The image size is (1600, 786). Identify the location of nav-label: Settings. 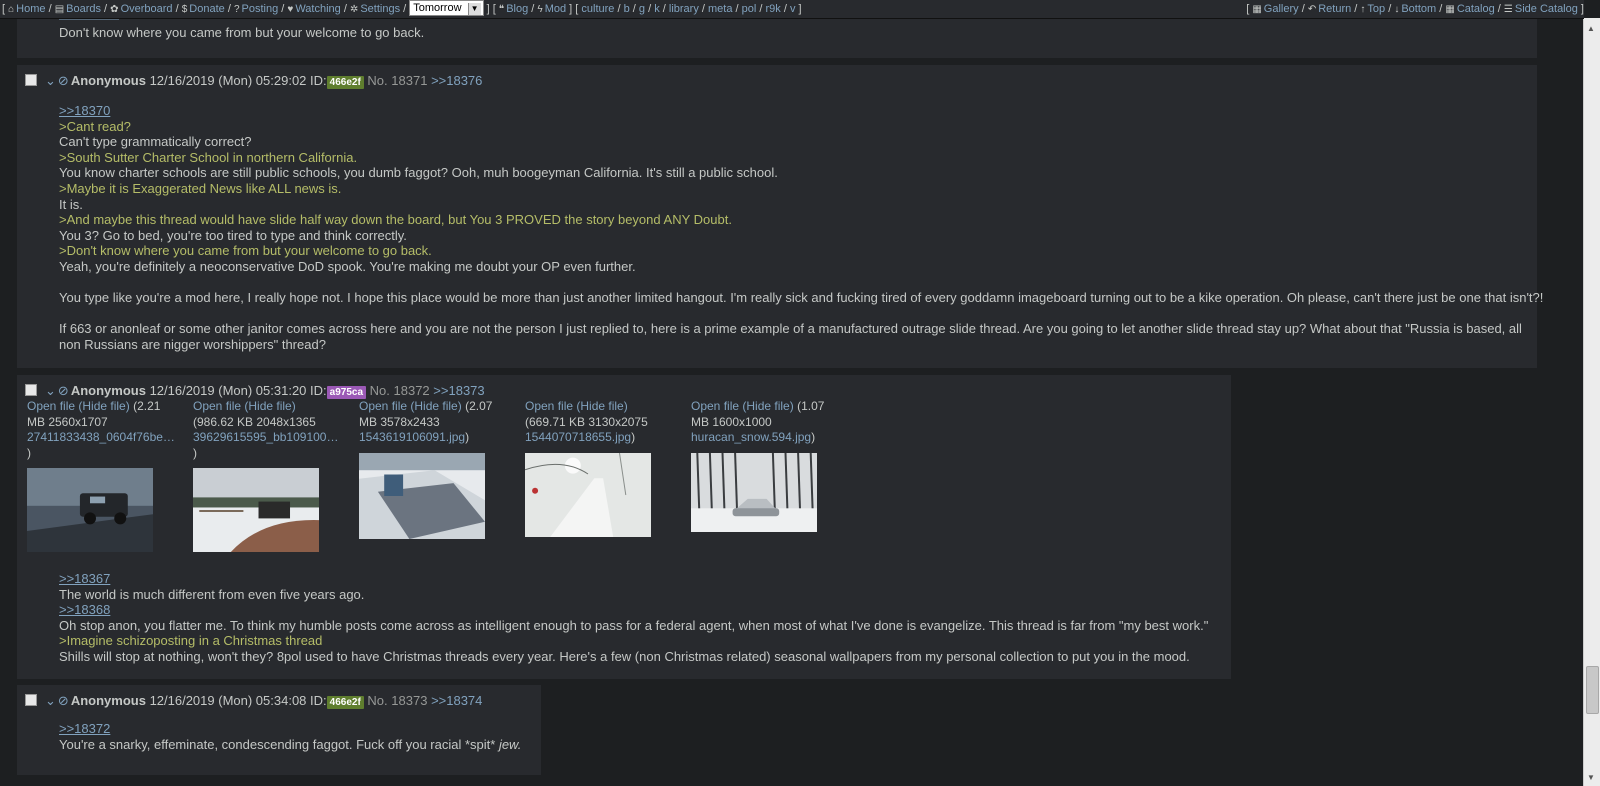
(380, 9).